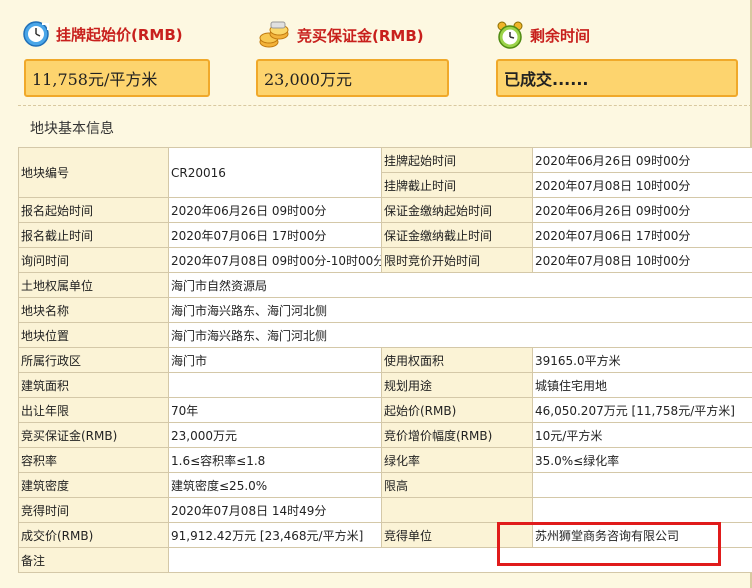 Image resolution: width=752 pixels, height=588 pixels. I want to click on start-price-label: 挂牌起始价(RMB), so click(119, 34).